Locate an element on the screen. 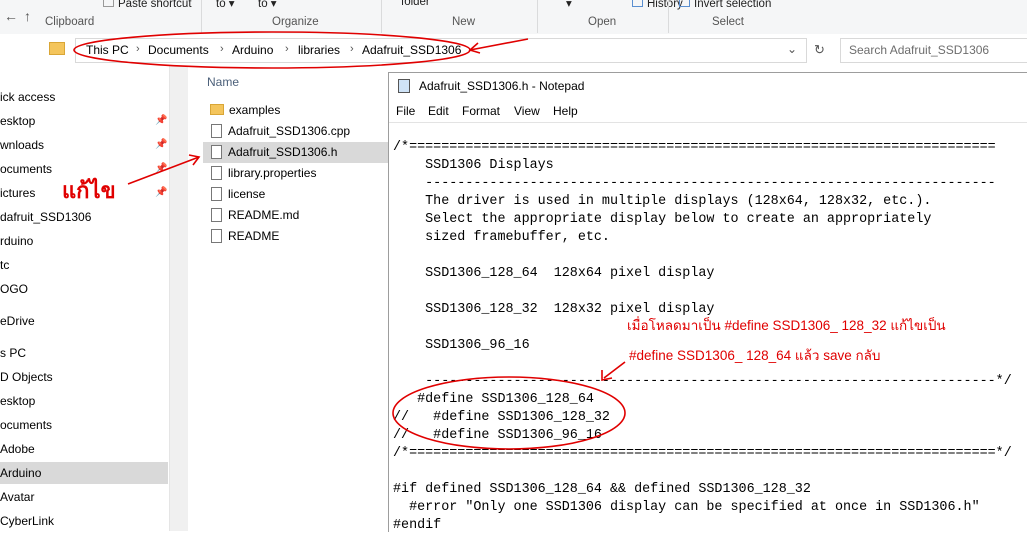  edit-arrow is located at coordinates (163, 170).